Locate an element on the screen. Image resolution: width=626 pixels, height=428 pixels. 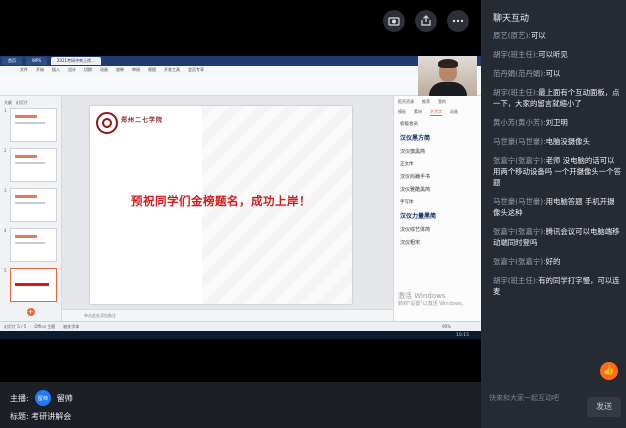
top-toolbar is located at coordinates (426, 21).